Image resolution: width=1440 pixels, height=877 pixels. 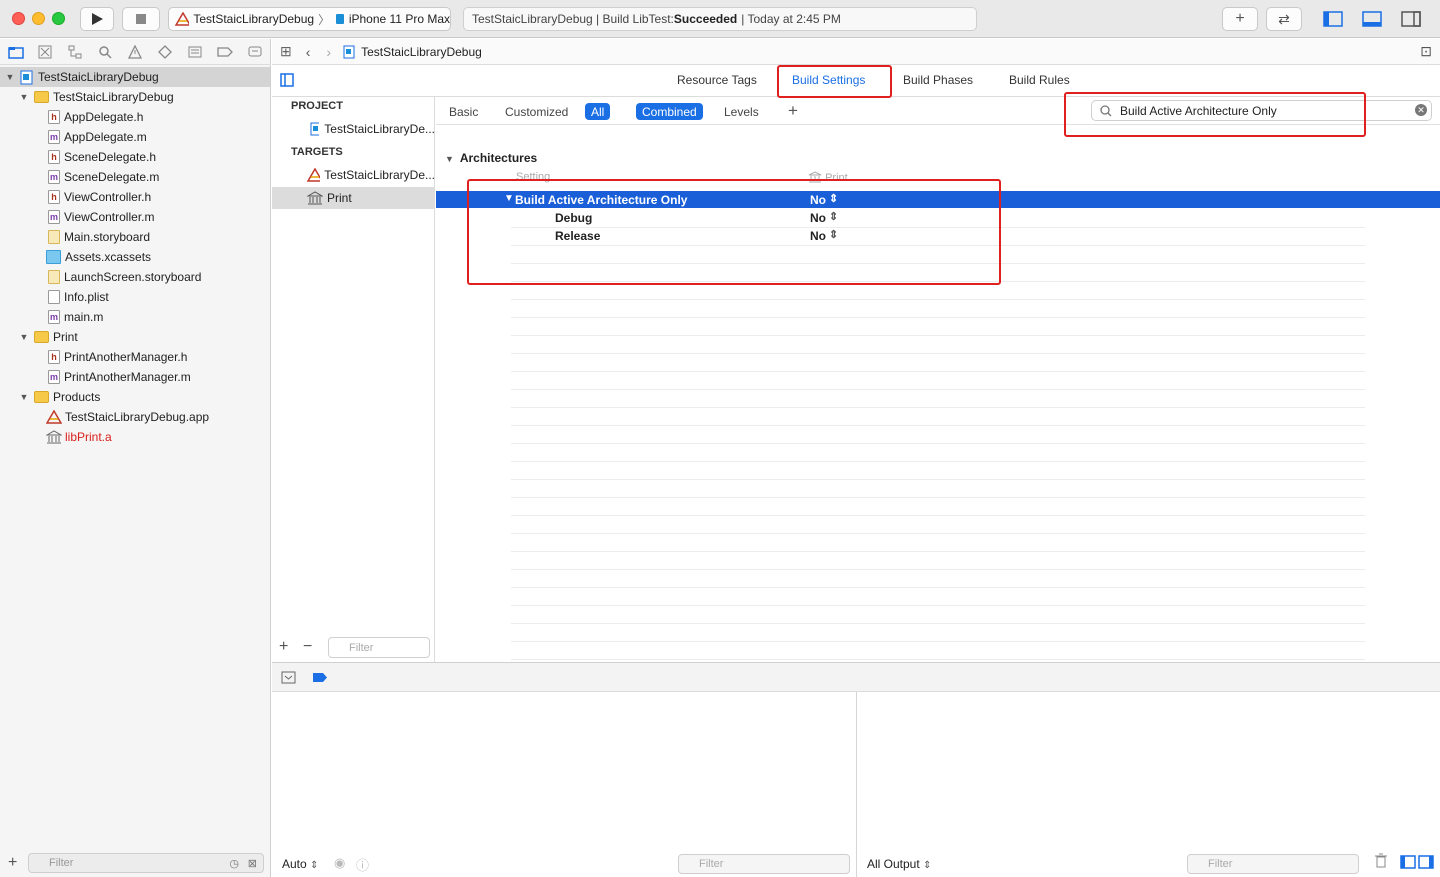 What do you see at coordinates (1039, 80) in the screenshot?
I see `tab-build-rules: Build Rules` at bounding box center [1039, 80].